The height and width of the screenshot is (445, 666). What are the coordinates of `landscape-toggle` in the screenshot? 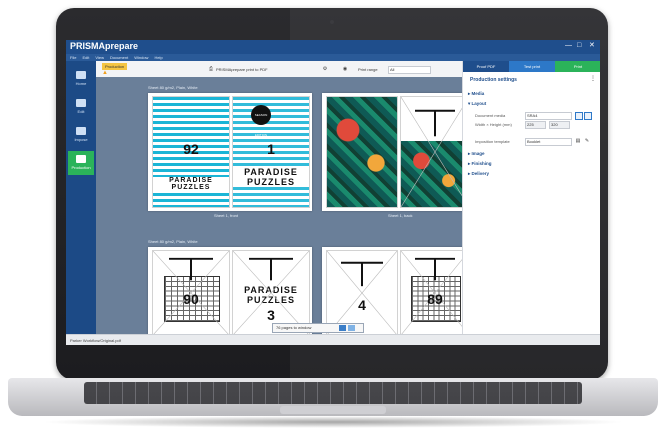 It's located at (588, 116).